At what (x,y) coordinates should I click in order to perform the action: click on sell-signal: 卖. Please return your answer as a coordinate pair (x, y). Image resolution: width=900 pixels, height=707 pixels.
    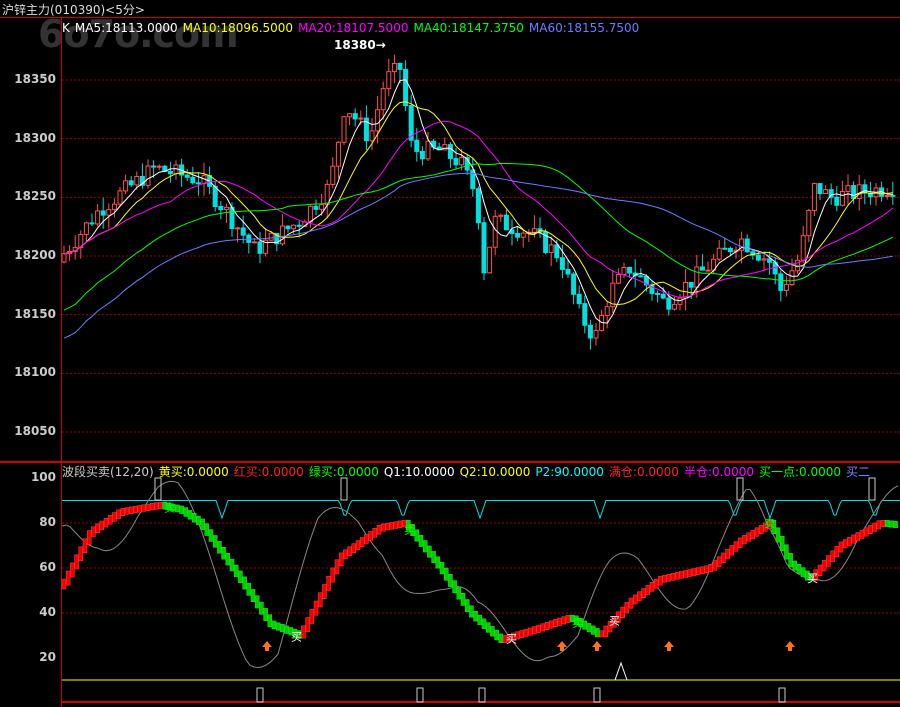
    Looking at the image, I should click on (769, 523).